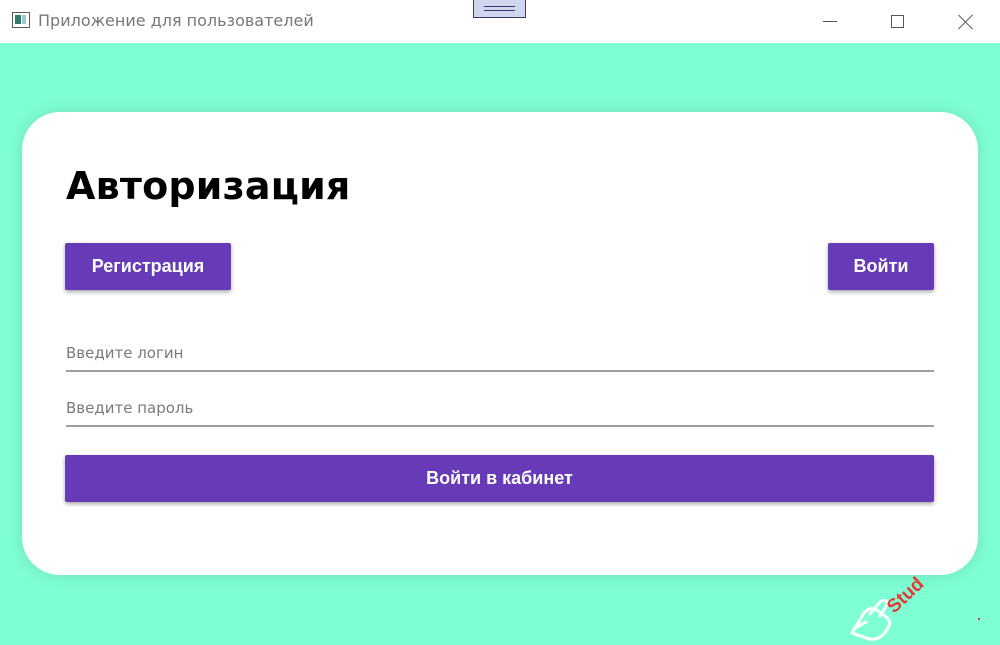  I want to click on login-tab-button: Войти, so click(881, 266).